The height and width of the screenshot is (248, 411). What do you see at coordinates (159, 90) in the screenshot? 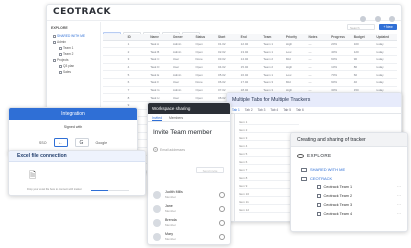
I see `table-cell: Task G` at bounding box center [159, 90].